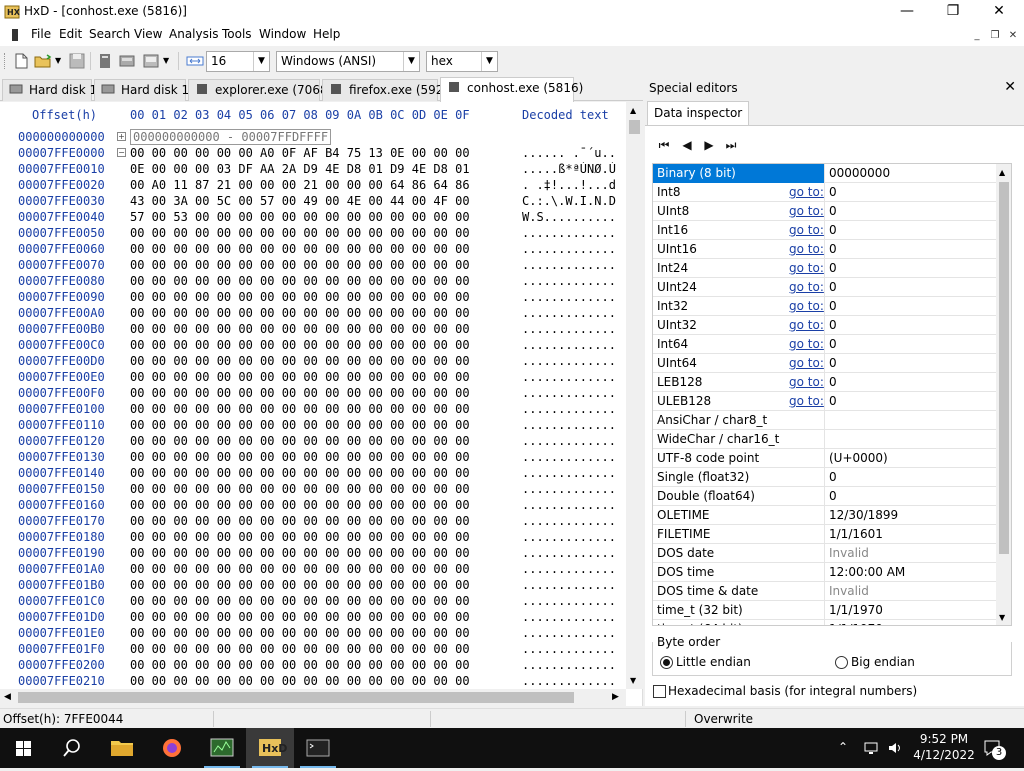 This screenshot has height=771, width=1024. What do you see at coordinates (260, 90) in the screenshot?
I see `tab-explorer: explorer.exe (7068)` at bounding box center [260, 90].